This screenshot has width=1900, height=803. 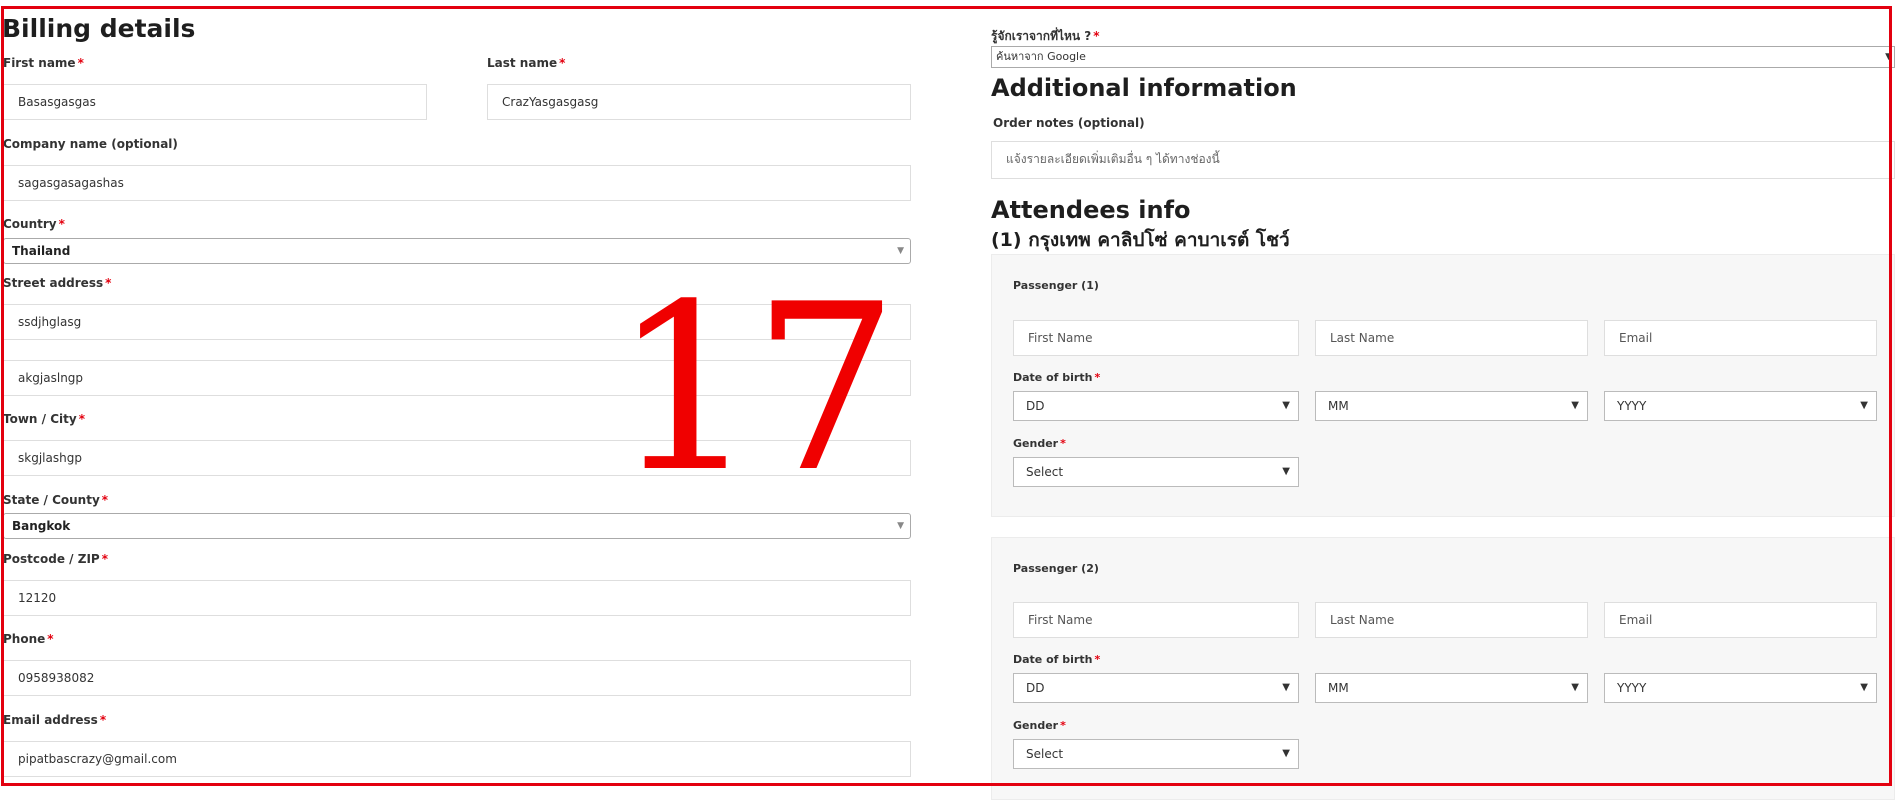 What do you see at coordinates (56, 500) in the screenshot?
I see `state-label: State / County *` at bounding box center [56, 500].